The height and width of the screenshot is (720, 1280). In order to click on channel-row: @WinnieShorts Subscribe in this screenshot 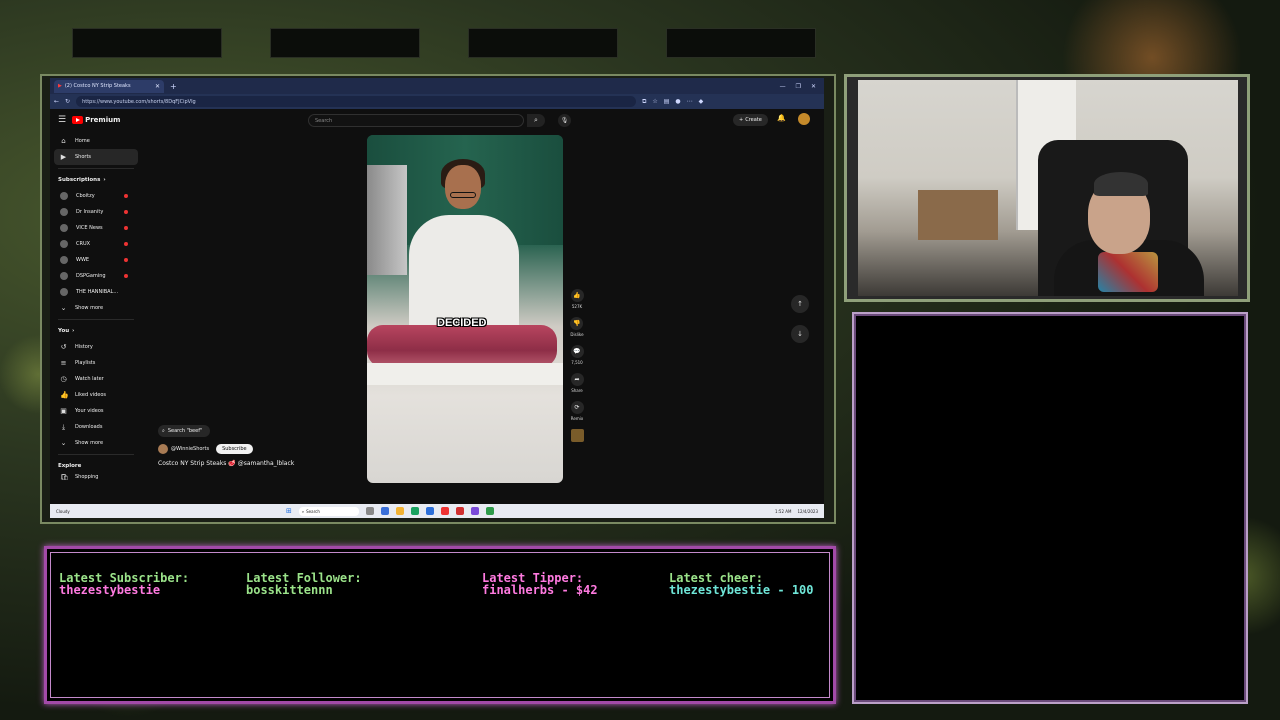, I will do `click(226, 449)`.